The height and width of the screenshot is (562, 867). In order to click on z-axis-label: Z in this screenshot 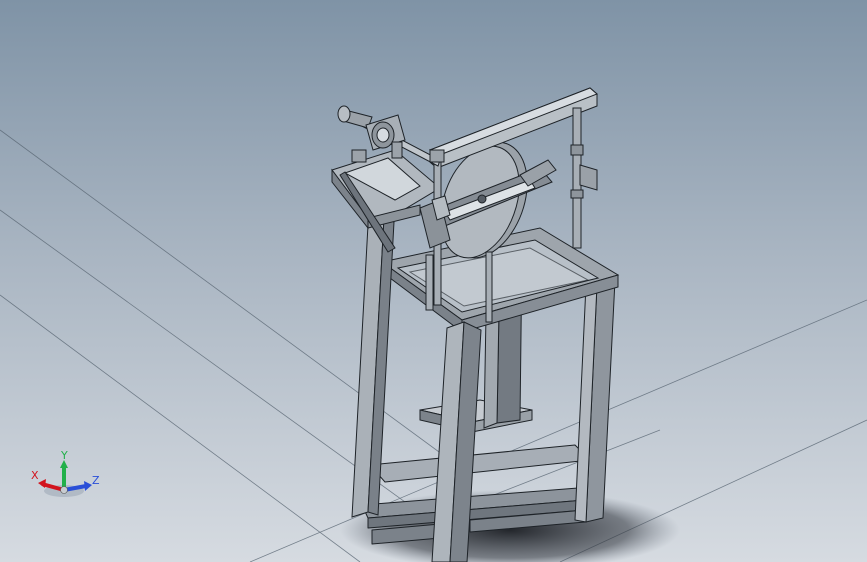, I will do `click(96, 480)`.